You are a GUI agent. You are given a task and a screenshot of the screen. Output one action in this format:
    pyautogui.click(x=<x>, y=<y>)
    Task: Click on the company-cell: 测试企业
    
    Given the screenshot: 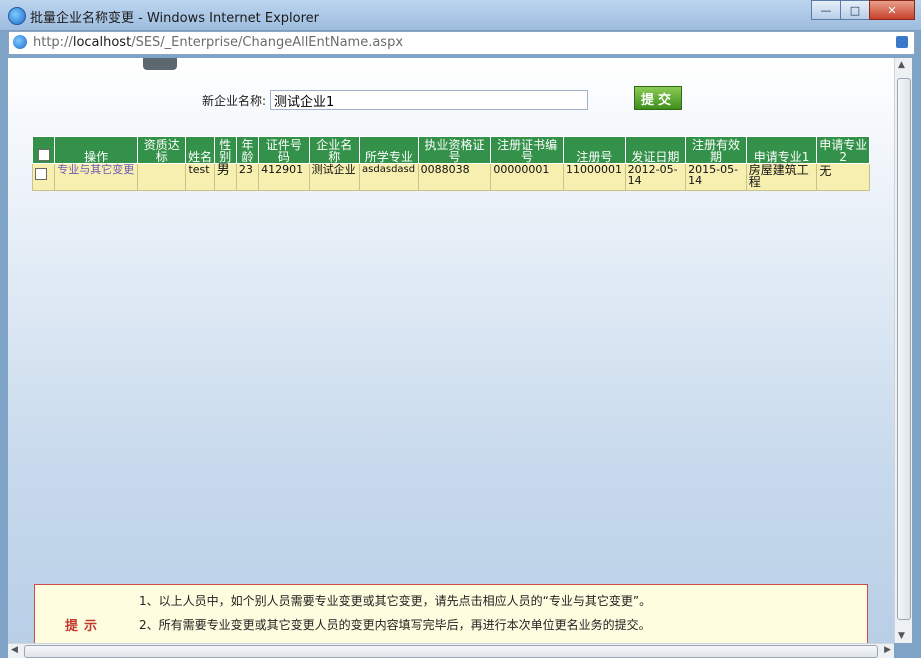 What is the action you would take?
    pyautogui.click(x=334, y=177)
    